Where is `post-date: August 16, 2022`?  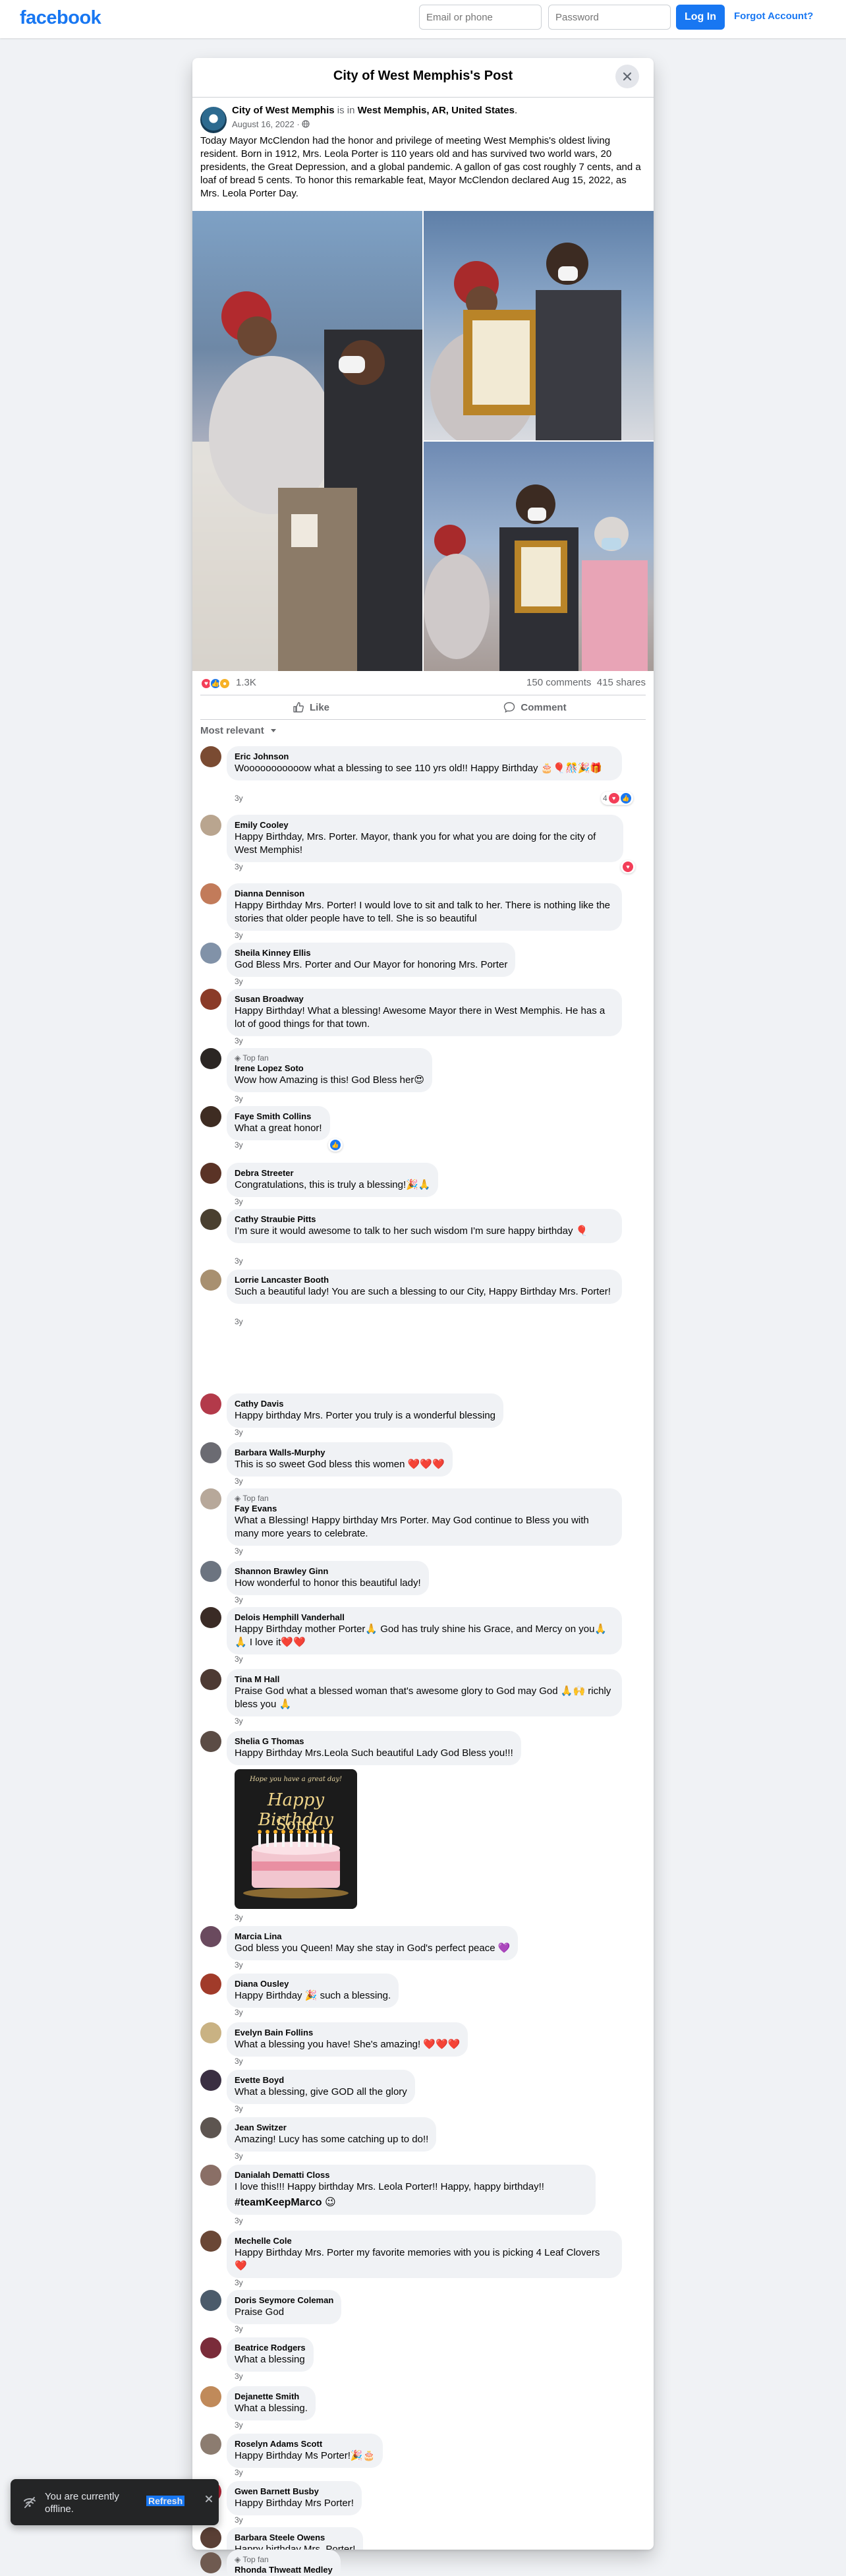 post-date: August 16, 2022 is located at coordinates (263, 124).